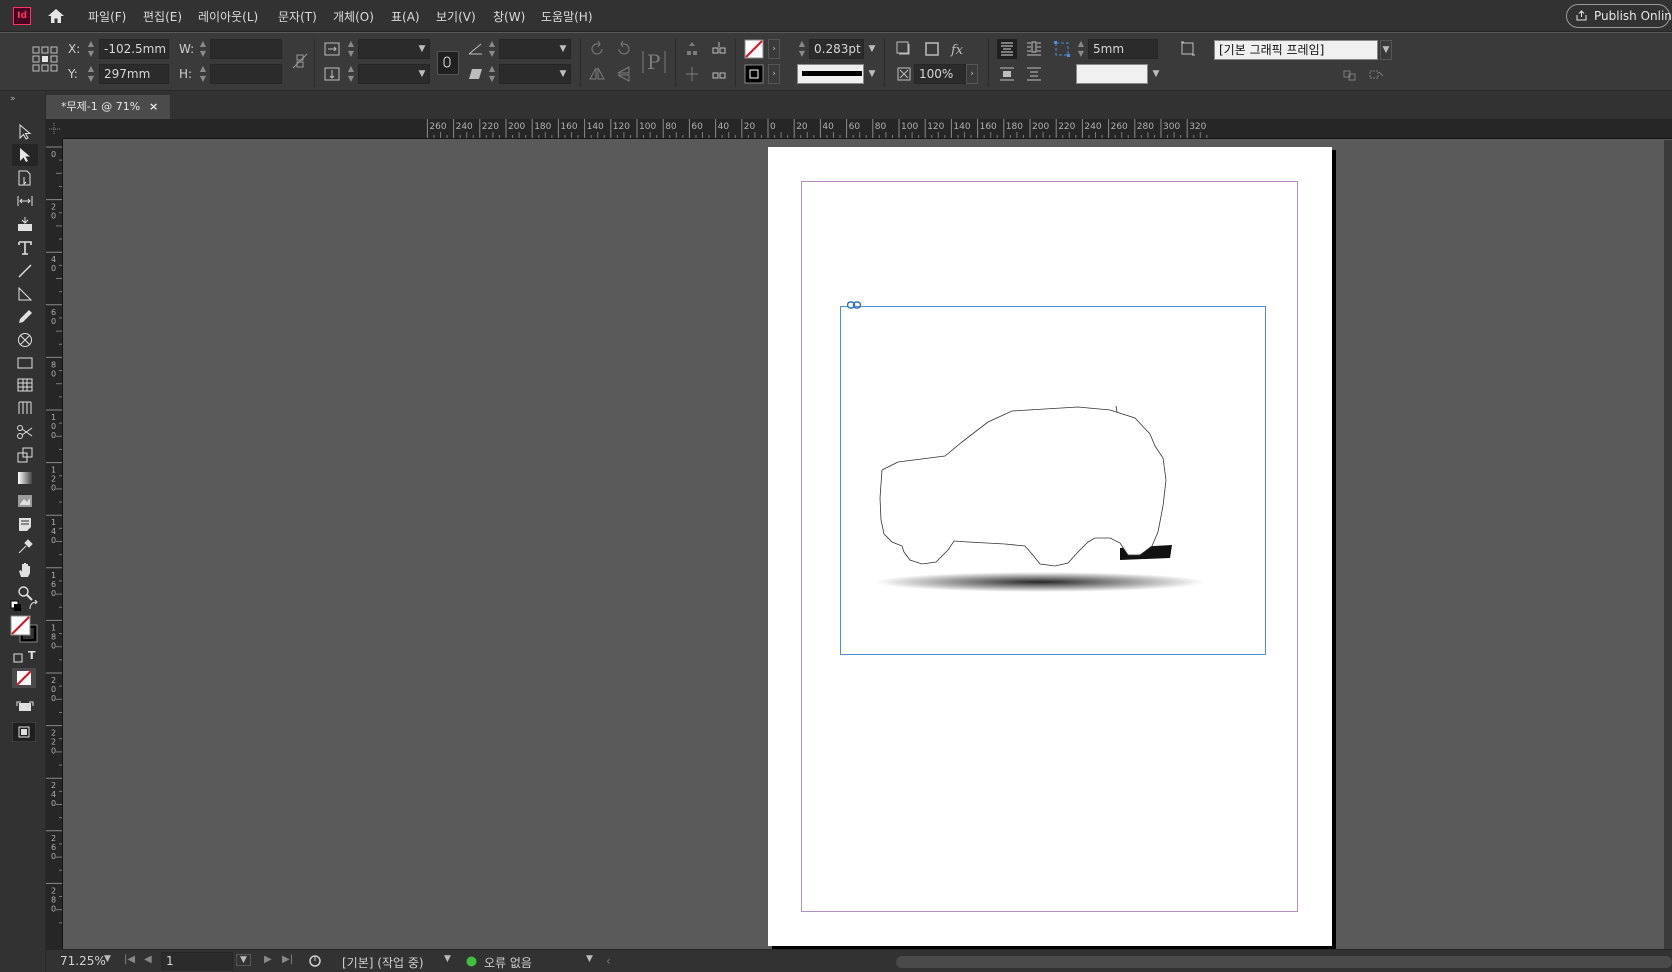  What do you see at coordinates (25, 224) in the screenshot?
I see `content-collector-tool-icon` at bounding box center [25, 224].